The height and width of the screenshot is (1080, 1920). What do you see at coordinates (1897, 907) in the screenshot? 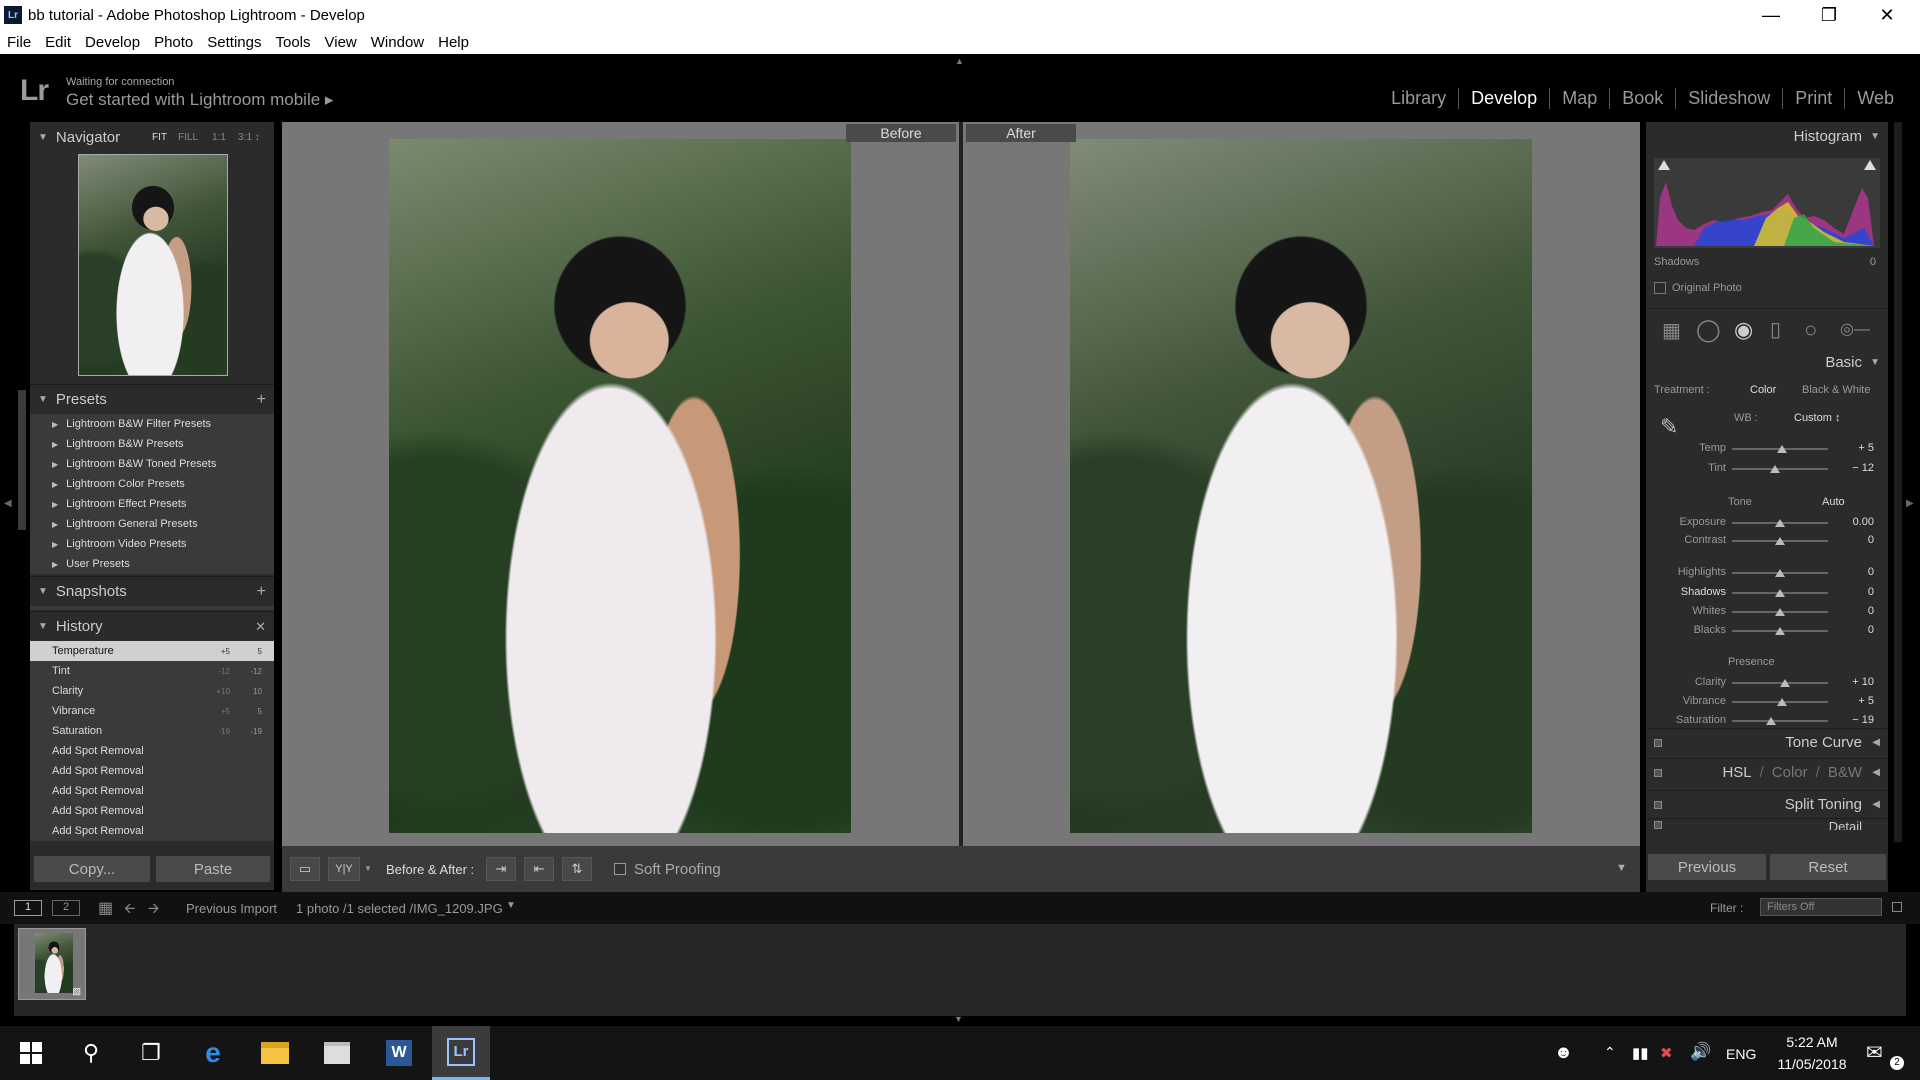
I see `filter-lock-icon` at bounding box center [1897, 907].